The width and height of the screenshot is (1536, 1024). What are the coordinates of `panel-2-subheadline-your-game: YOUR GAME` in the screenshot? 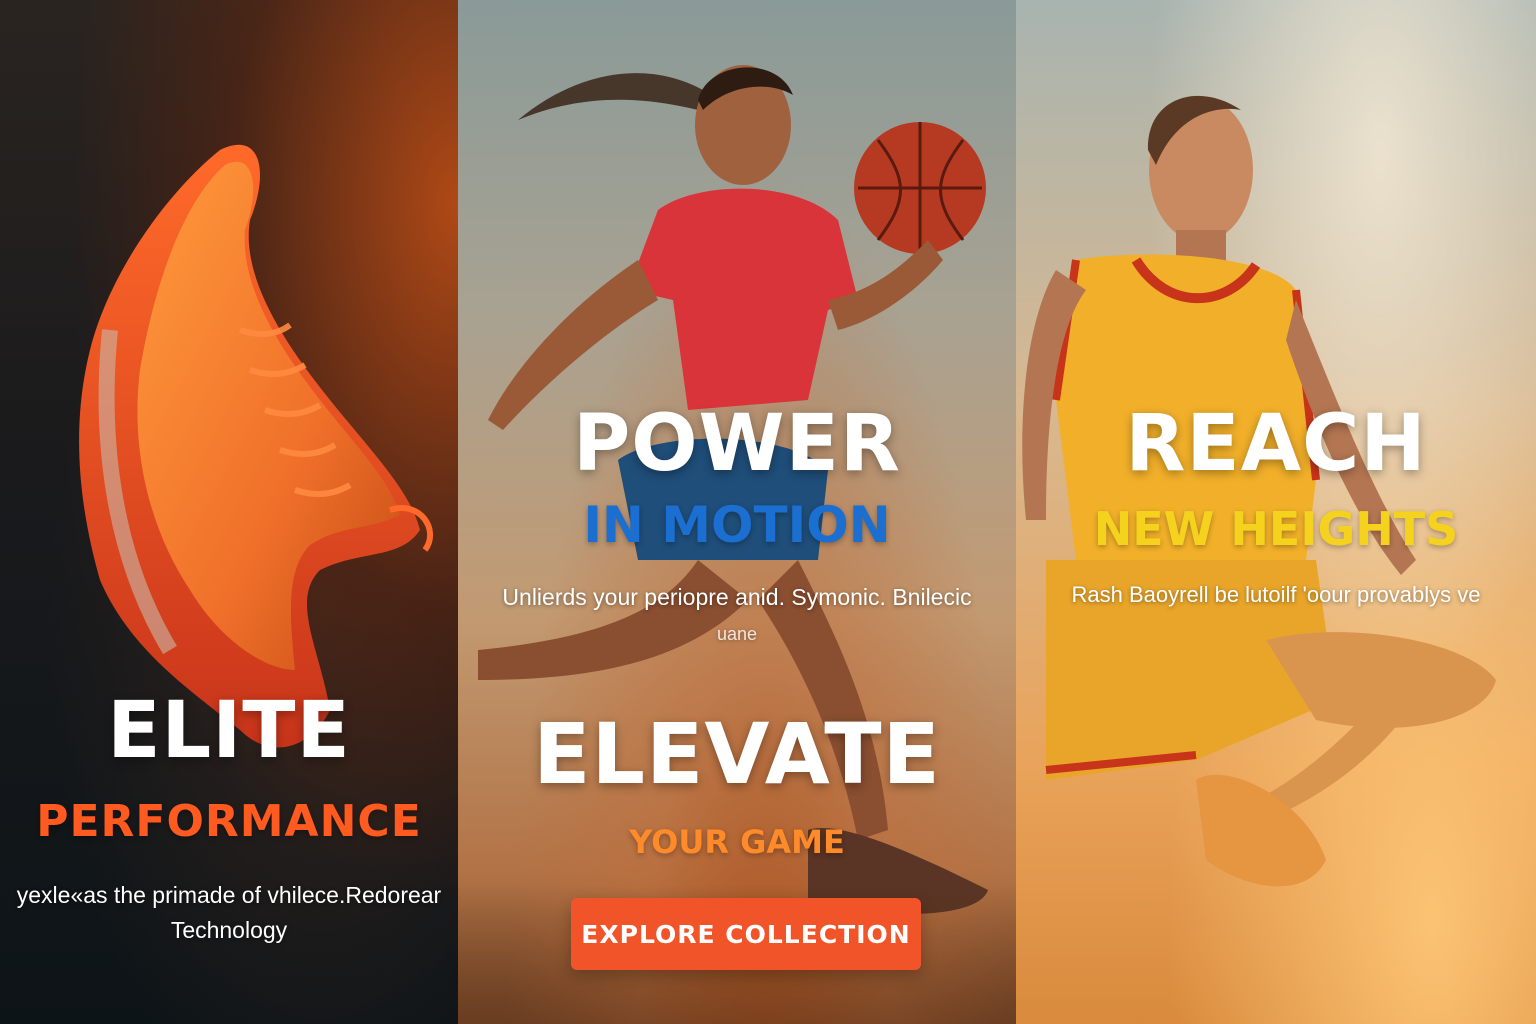 It's located at (737, 842).